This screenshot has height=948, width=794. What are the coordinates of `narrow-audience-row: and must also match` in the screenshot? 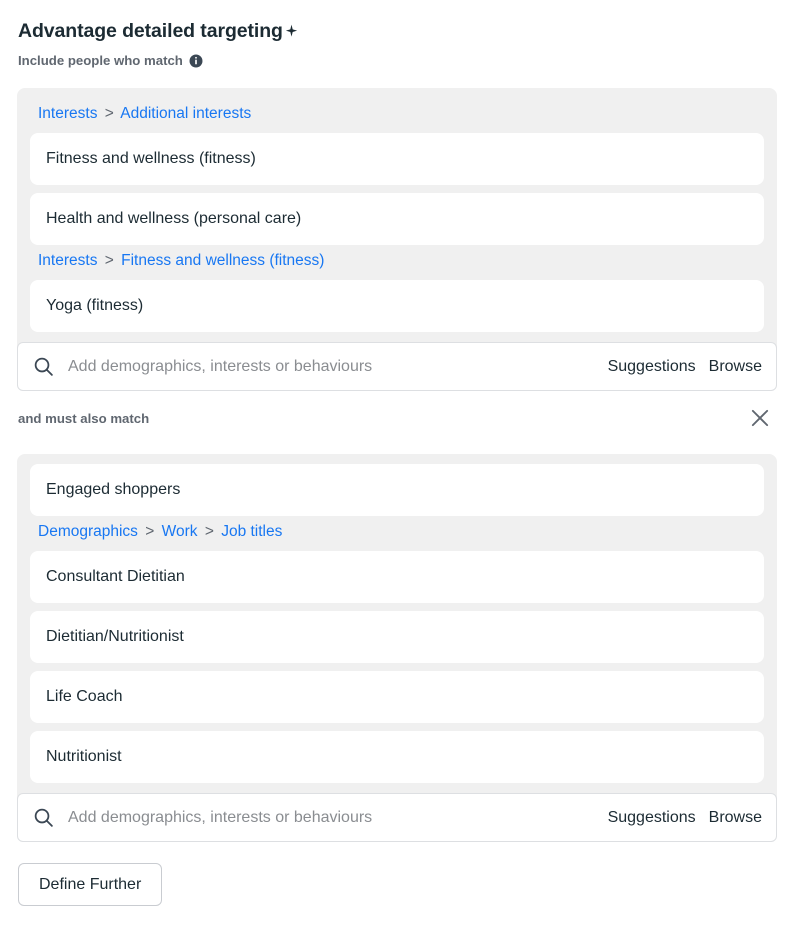 It's located at (397, 418).